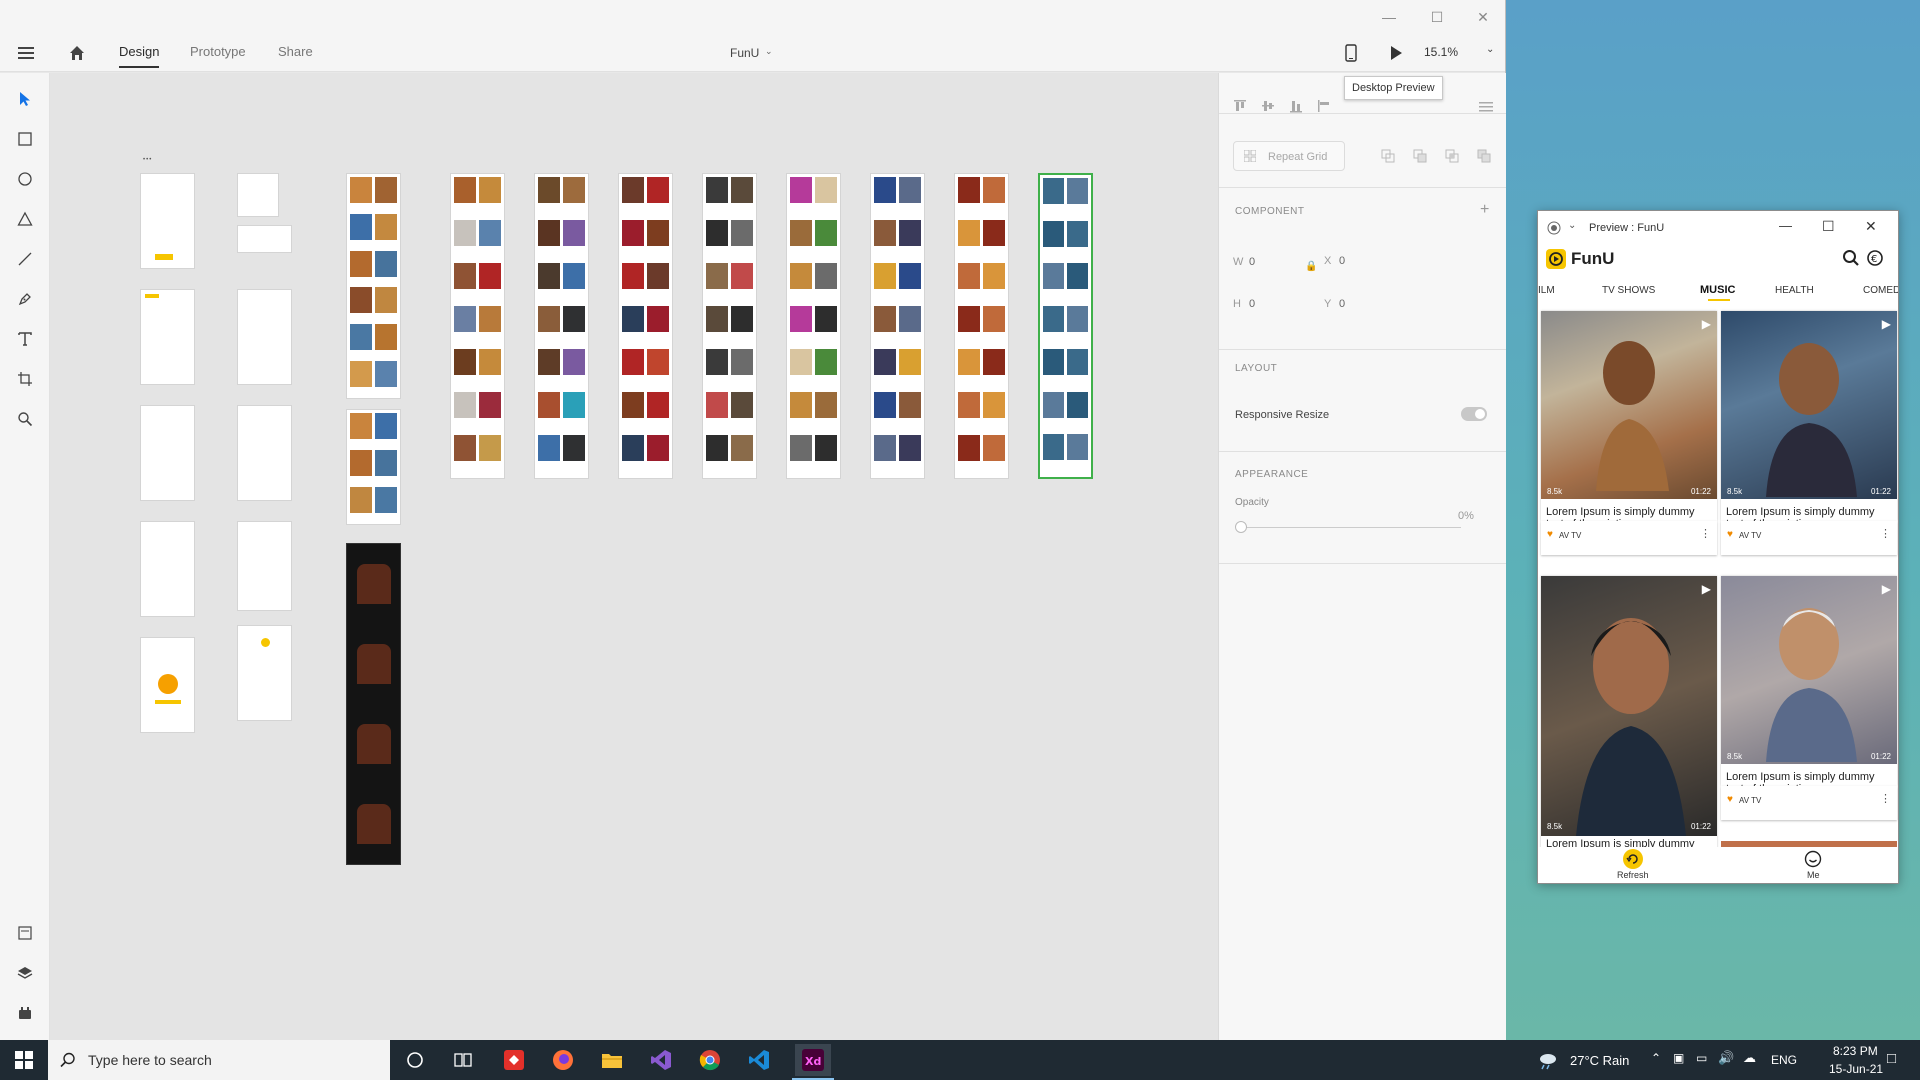 The height and width of the screenshot is (1080, 1920). I want to click on refresh-label: Refresh, so click(1633, 875).